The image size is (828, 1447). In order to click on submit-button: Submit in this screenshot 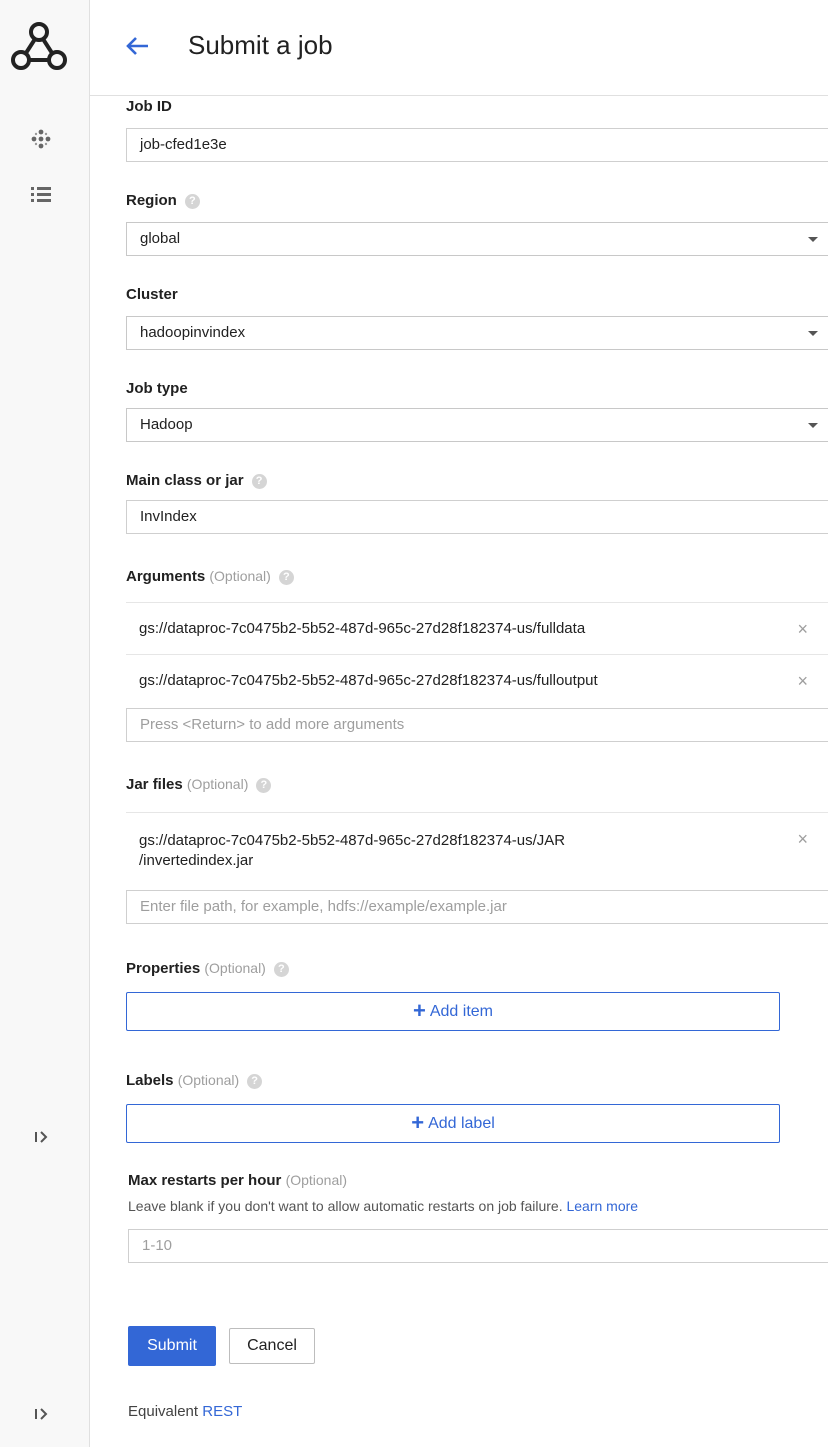, I will do `click(172, 1346)`.